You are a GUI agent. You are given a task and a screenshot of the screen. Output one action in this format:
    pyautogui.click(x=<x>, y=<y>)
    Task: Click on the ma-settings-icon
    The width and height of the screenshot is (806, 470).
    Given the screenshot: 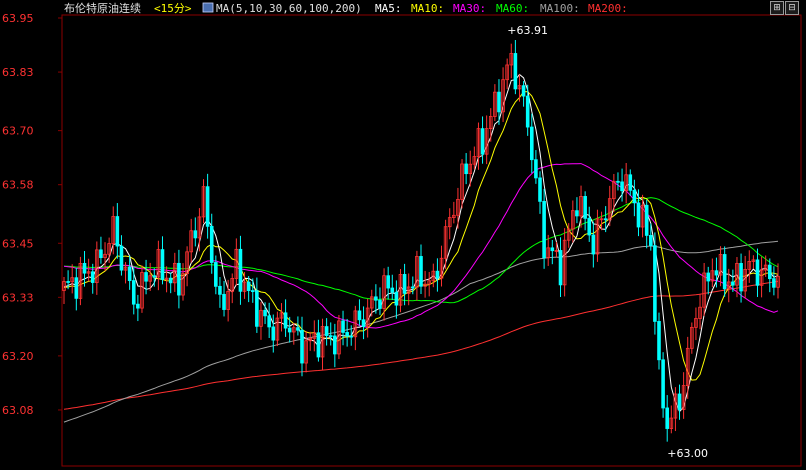 What is the action you would take?
    pyautogui.click(x=208, y=7)
    